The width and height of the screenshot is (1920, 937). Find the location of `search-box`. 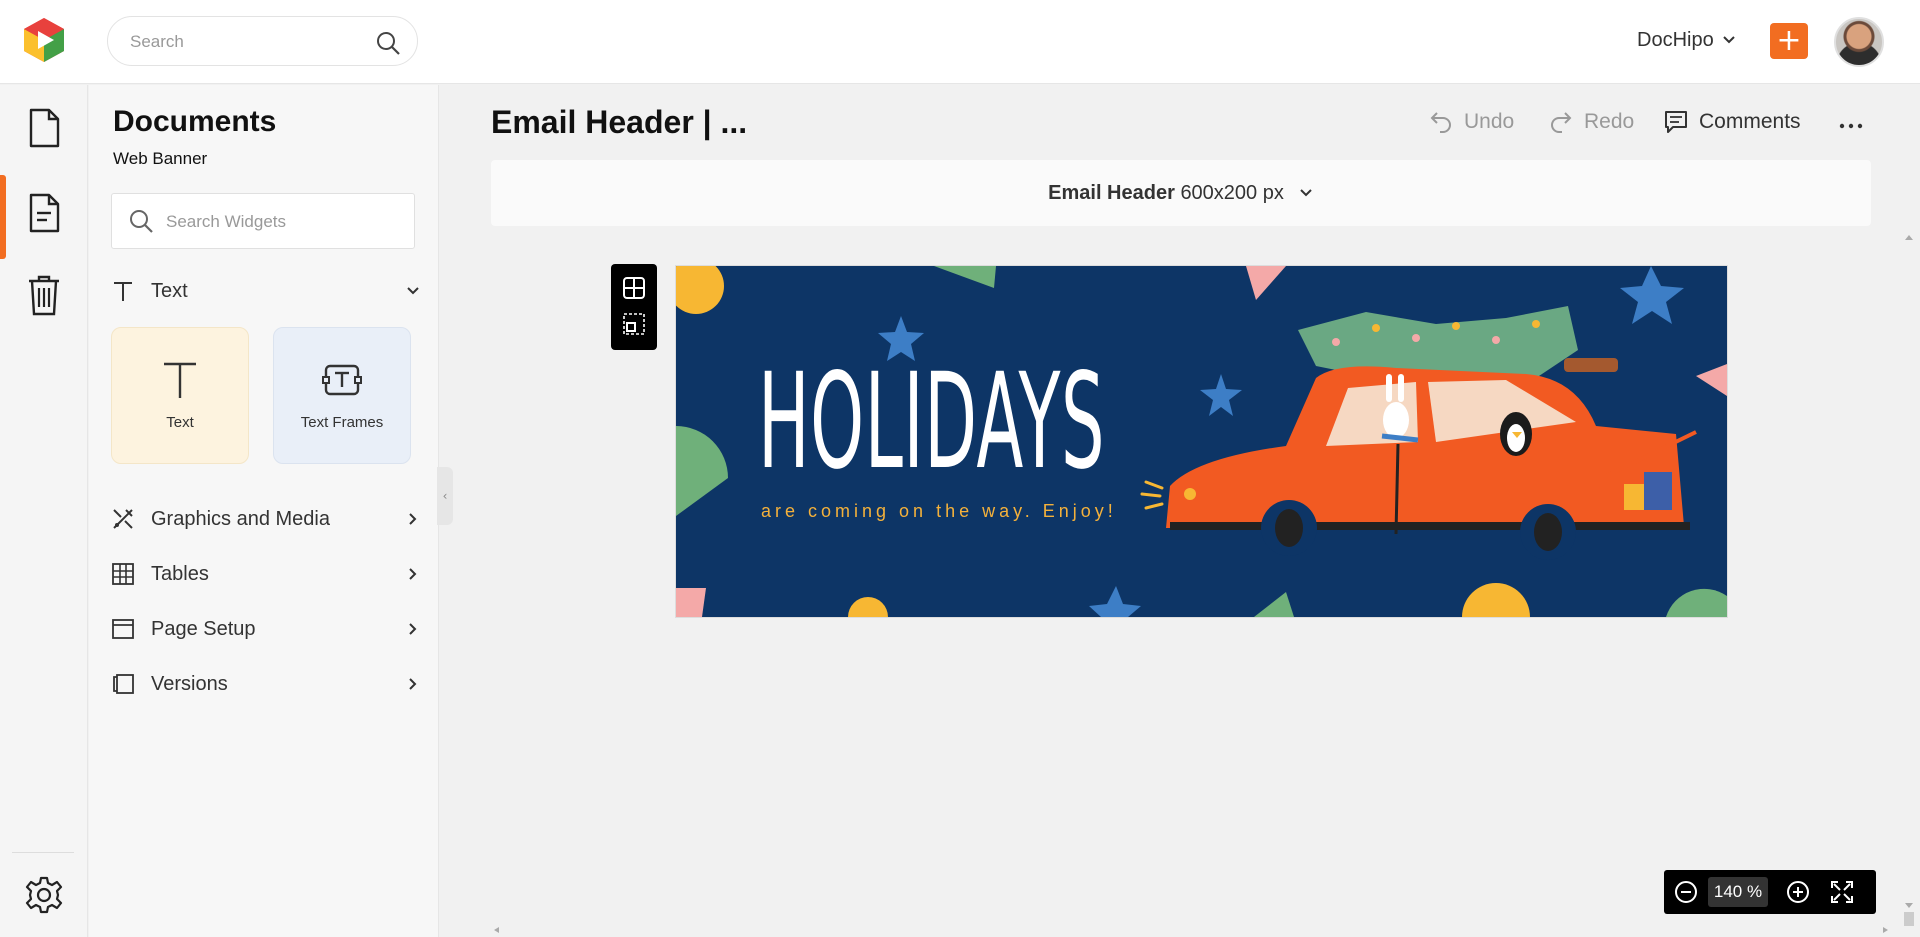

search-box is located at coordinates (262, 41).